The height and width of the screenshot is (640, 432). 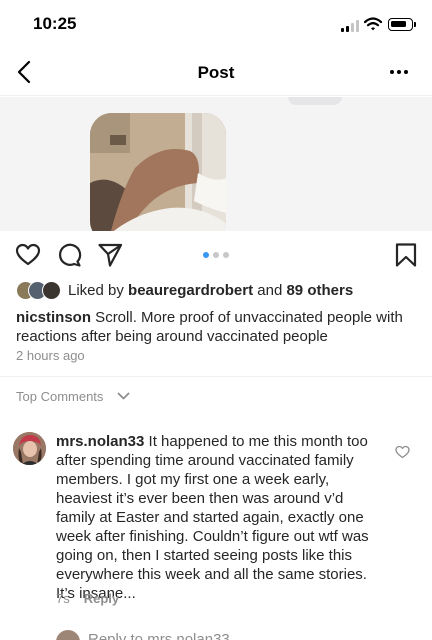 I want to click on likes-text: Liked by beauregardrobert and 89 others, so click(x=210, y=290).